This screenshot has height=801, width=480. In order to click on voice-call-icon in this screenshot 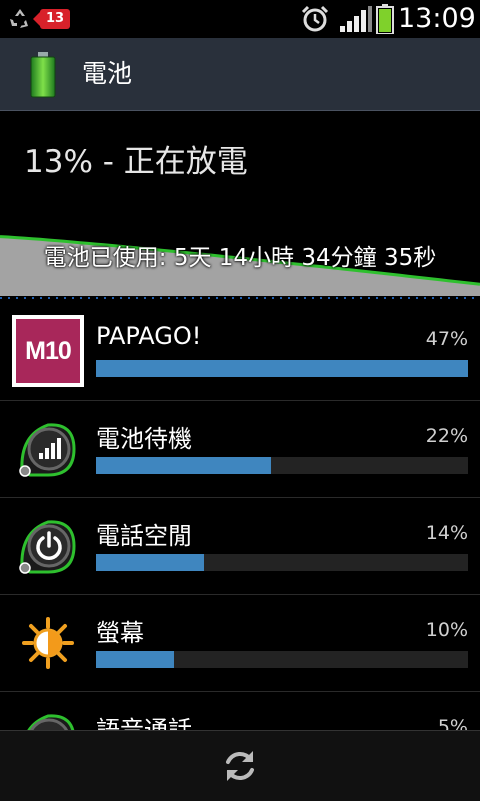, I will do `click(51, 722)`.